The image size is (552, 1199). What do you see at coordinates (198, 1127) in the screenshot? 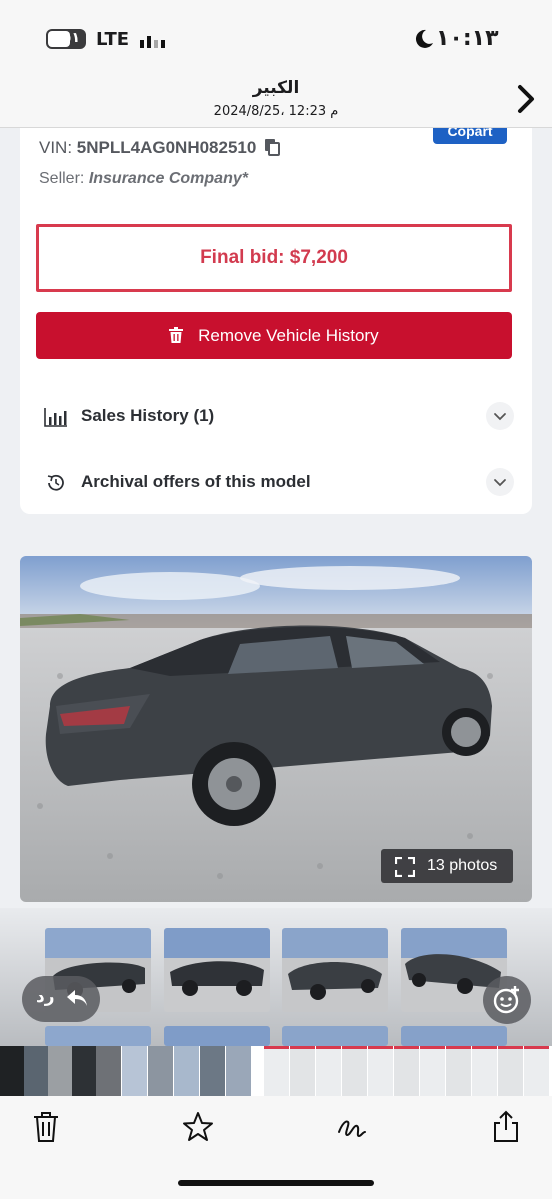
I see `star-icon` at bounding box center [198, 1127].